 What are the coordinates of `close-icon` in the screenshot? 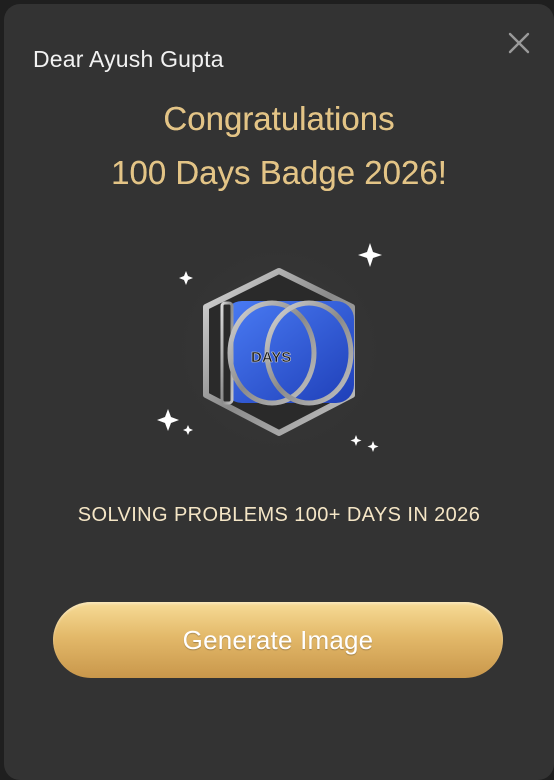 It's located at (519, 43).